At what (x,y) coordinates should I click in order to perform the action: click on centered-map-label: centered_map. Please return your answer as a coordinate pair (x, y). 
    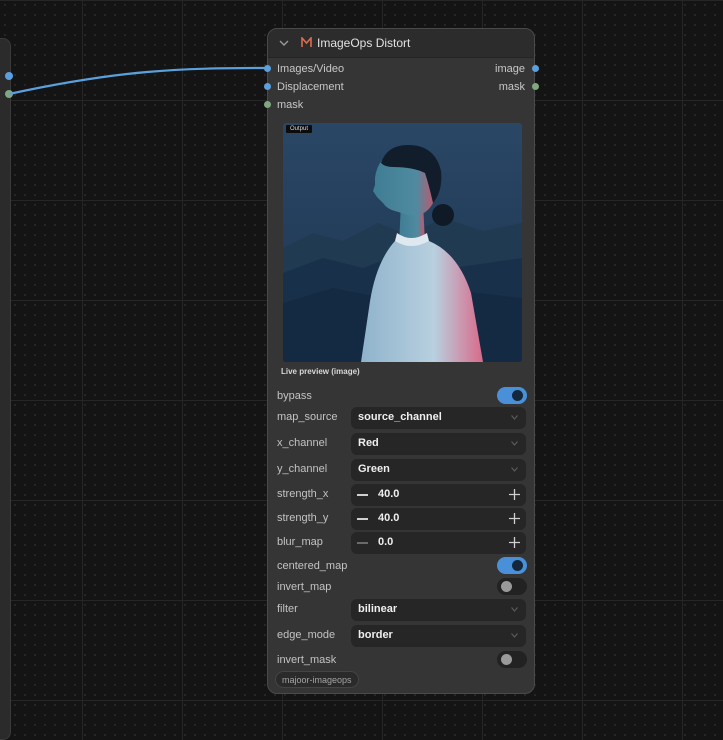
    Looking at the image, I should click on (312, 566).